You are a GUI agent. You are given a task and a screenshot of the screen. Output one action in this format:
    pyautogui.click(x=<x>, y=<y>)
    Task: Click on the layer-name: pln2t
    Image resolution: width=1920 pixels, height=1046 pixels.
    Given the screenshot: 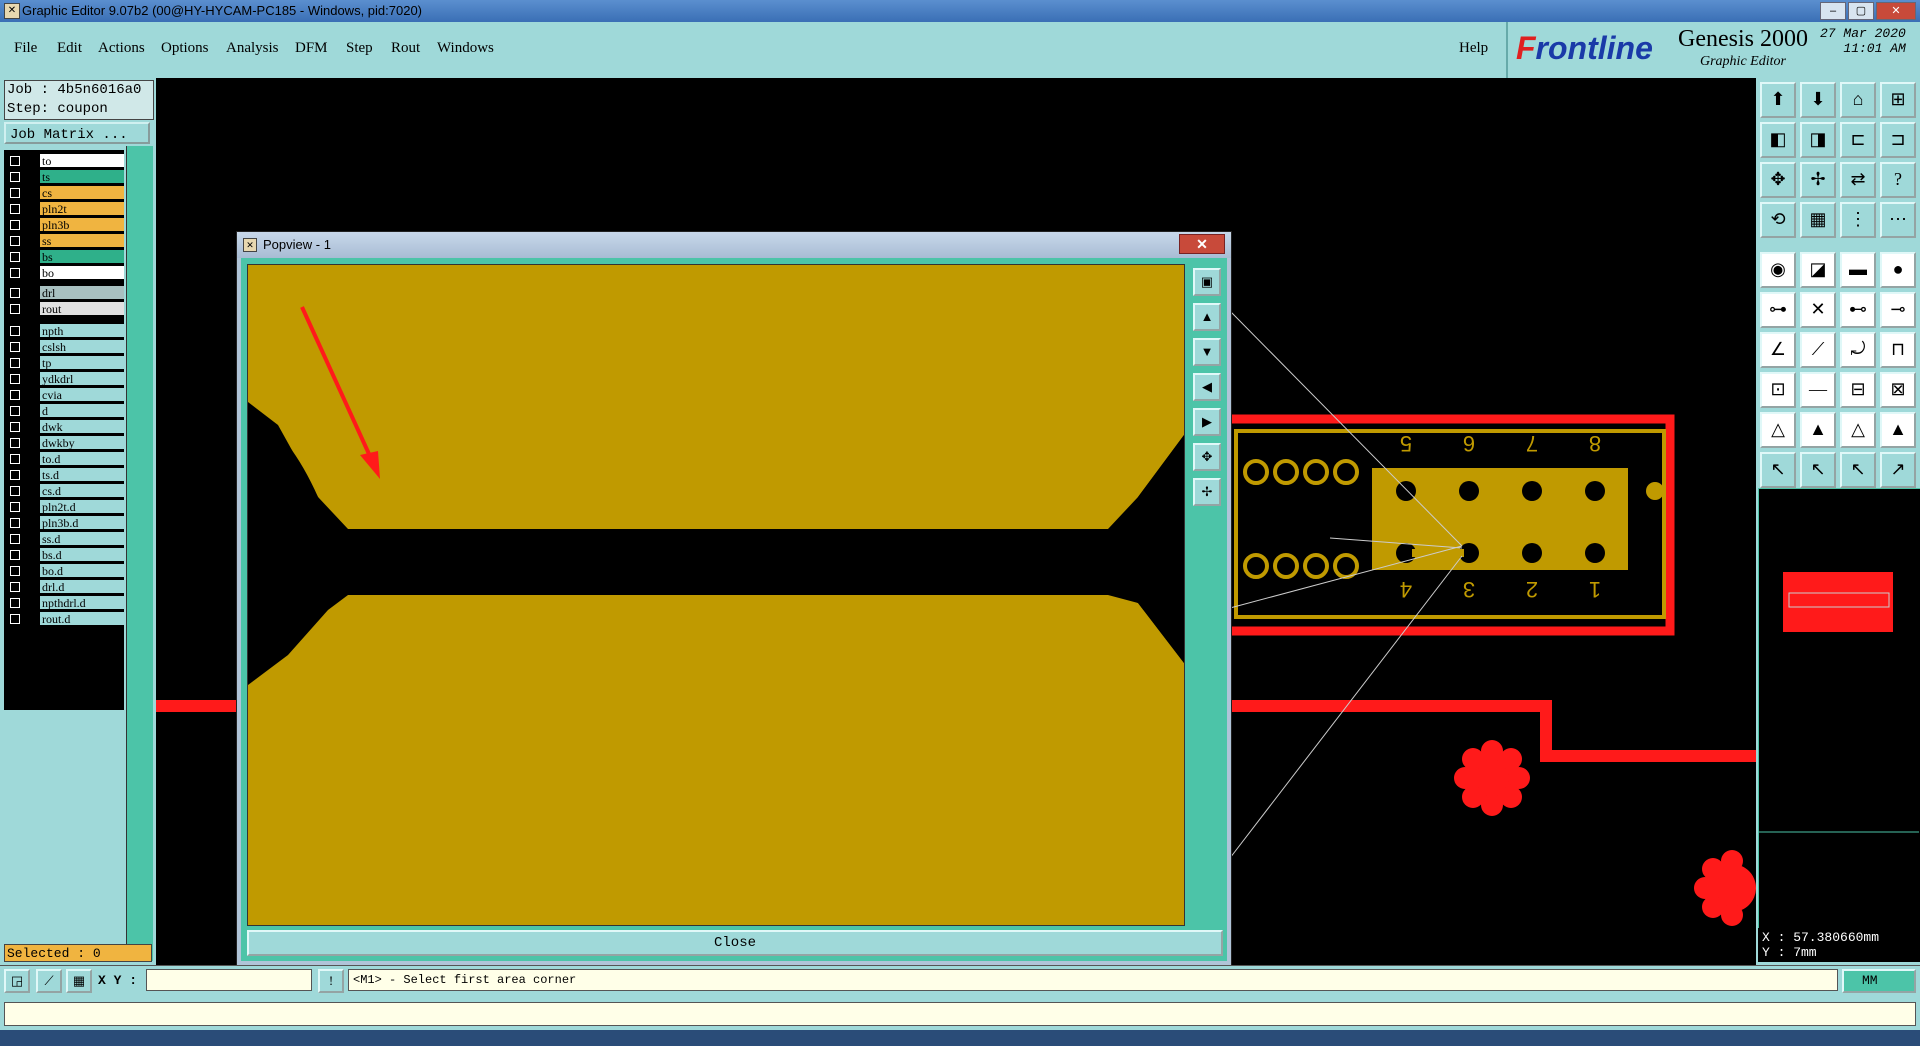 What is the action you would take?
    pyautogui.click(x=82, y=209)
    